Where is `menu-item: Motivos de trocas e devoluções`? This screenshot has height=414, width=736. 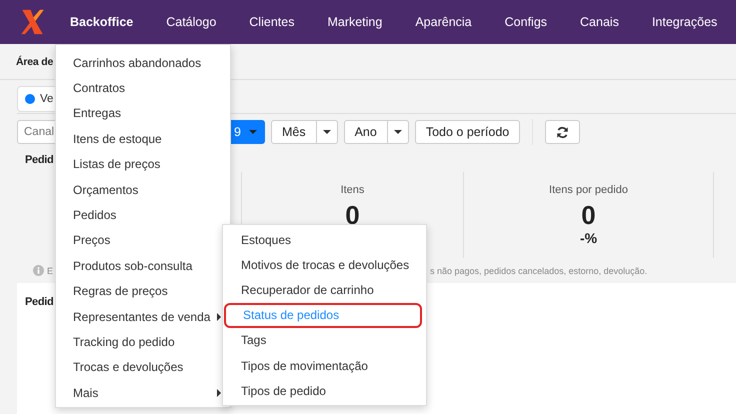
menu-item: Motivos de trocas e devoluções is located at coordinates (324, 265).